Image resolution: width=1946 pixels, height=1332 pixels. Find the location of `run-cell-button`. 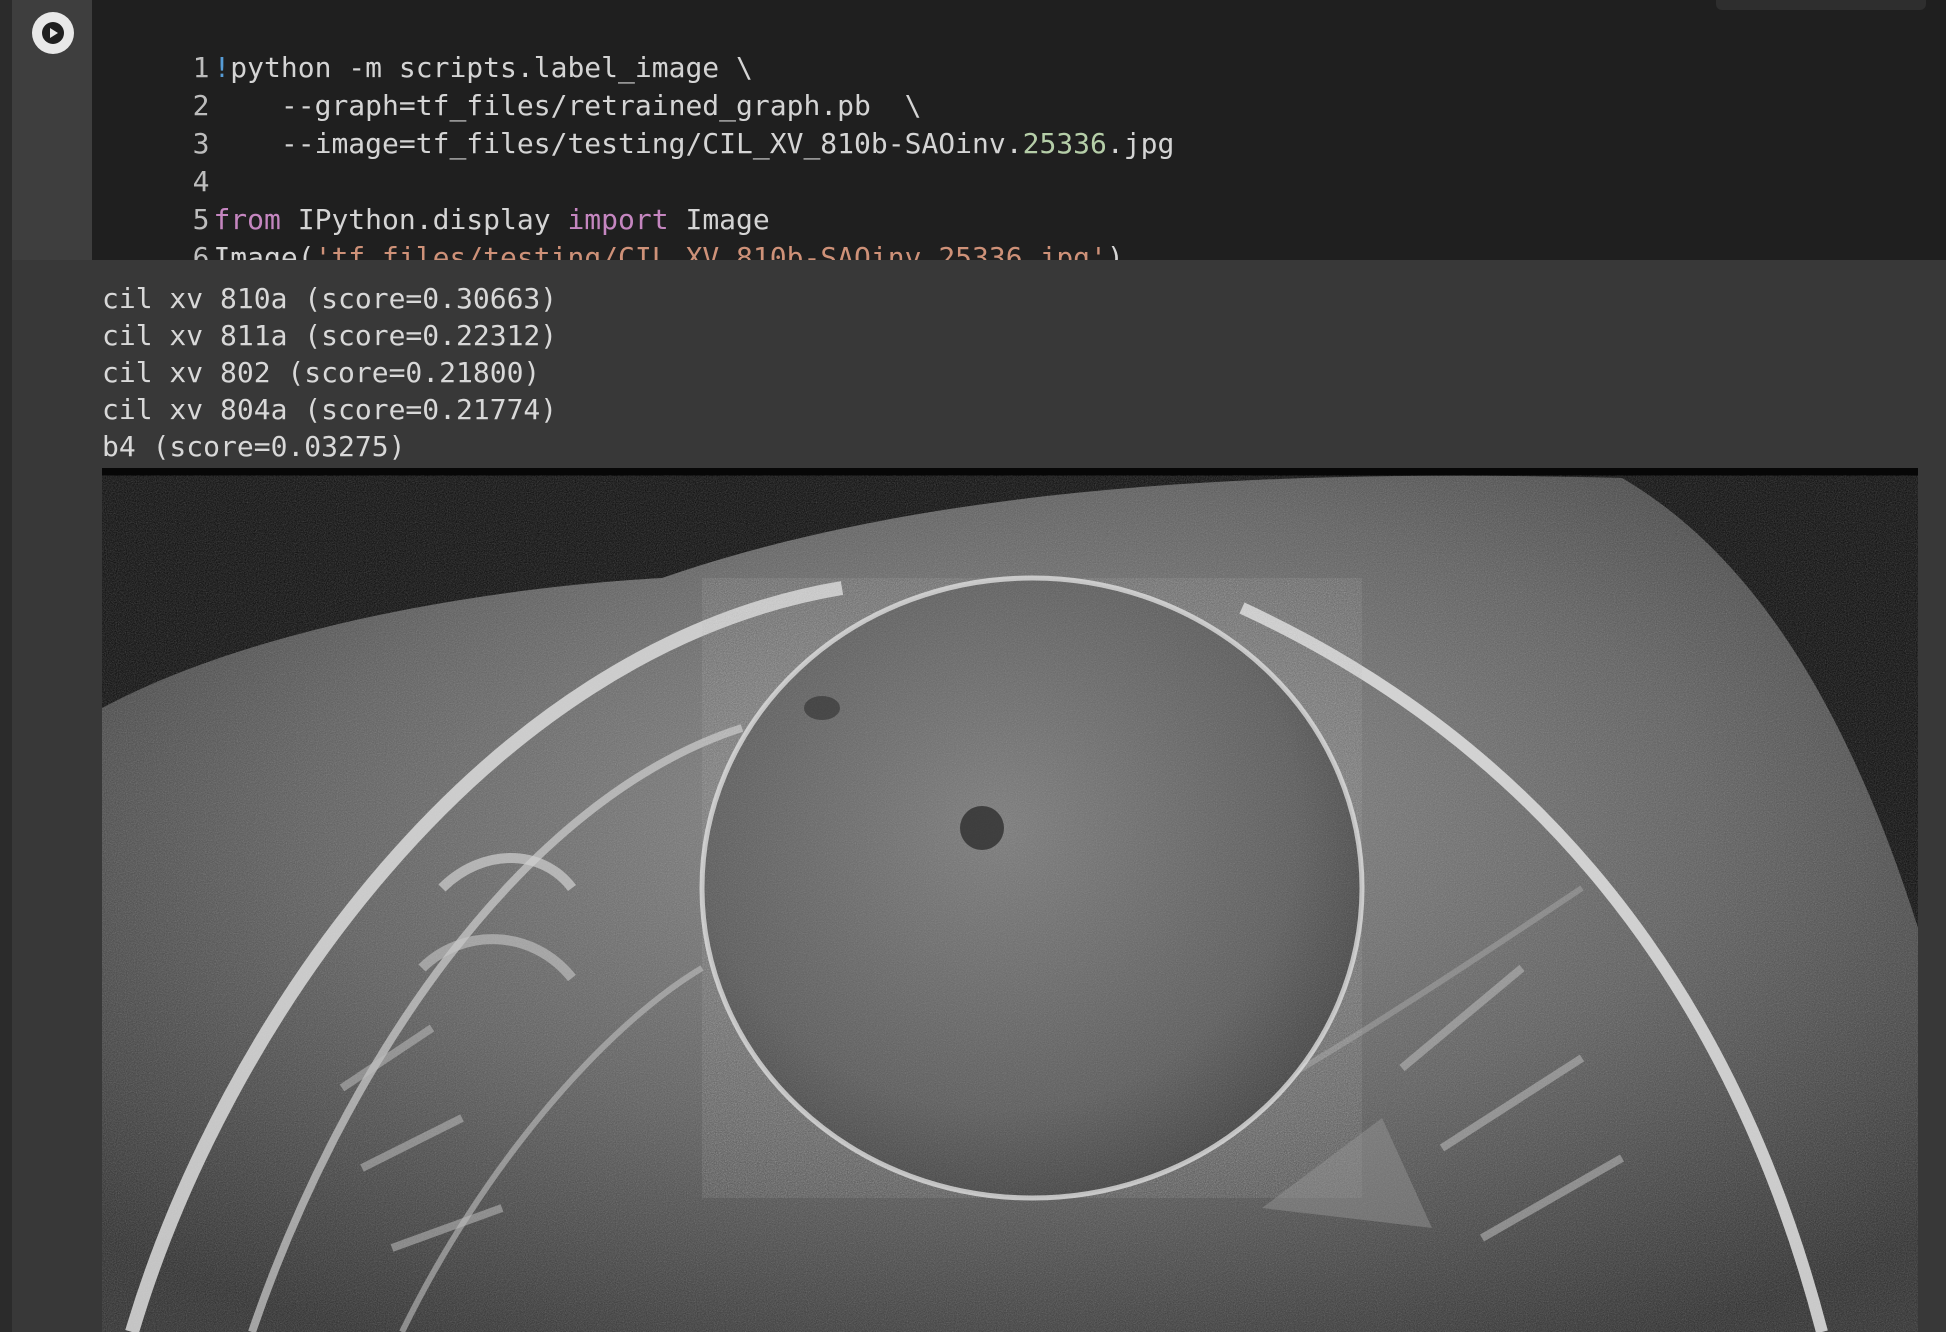

run-cell-button is located at coordinates (53, 33).